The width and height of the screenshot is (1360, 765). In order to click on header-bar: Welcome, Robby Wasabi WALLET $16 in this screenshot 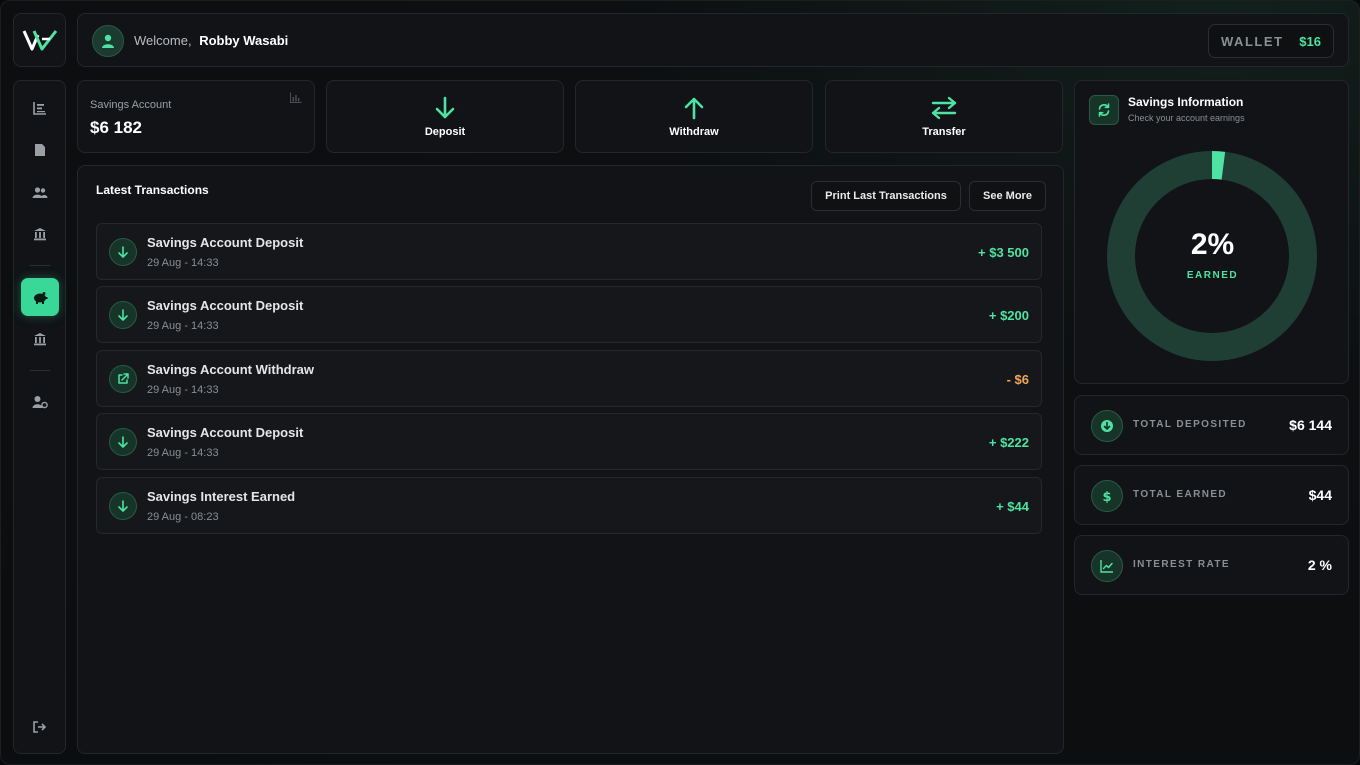, I will do `click(713, 40)`.